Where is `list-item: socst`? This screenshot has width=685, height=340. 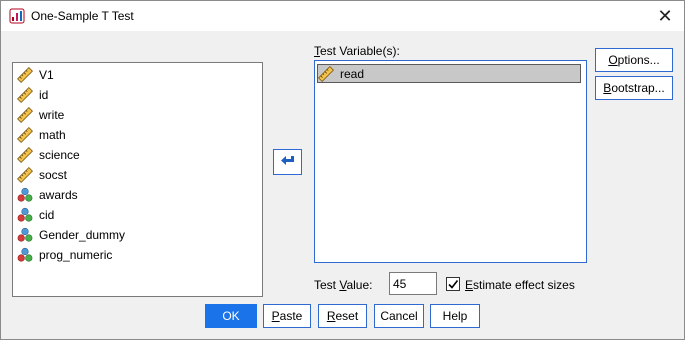 list-item: socst is located at coordinates (42, 174).